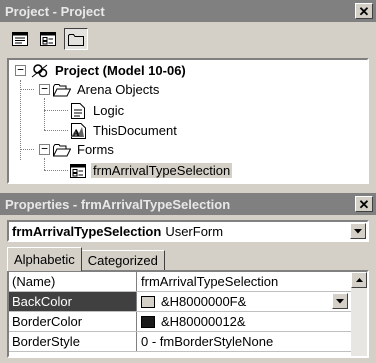  I want to click on property-value-text: frmArrivalTypeSelection, so click(210, 281).